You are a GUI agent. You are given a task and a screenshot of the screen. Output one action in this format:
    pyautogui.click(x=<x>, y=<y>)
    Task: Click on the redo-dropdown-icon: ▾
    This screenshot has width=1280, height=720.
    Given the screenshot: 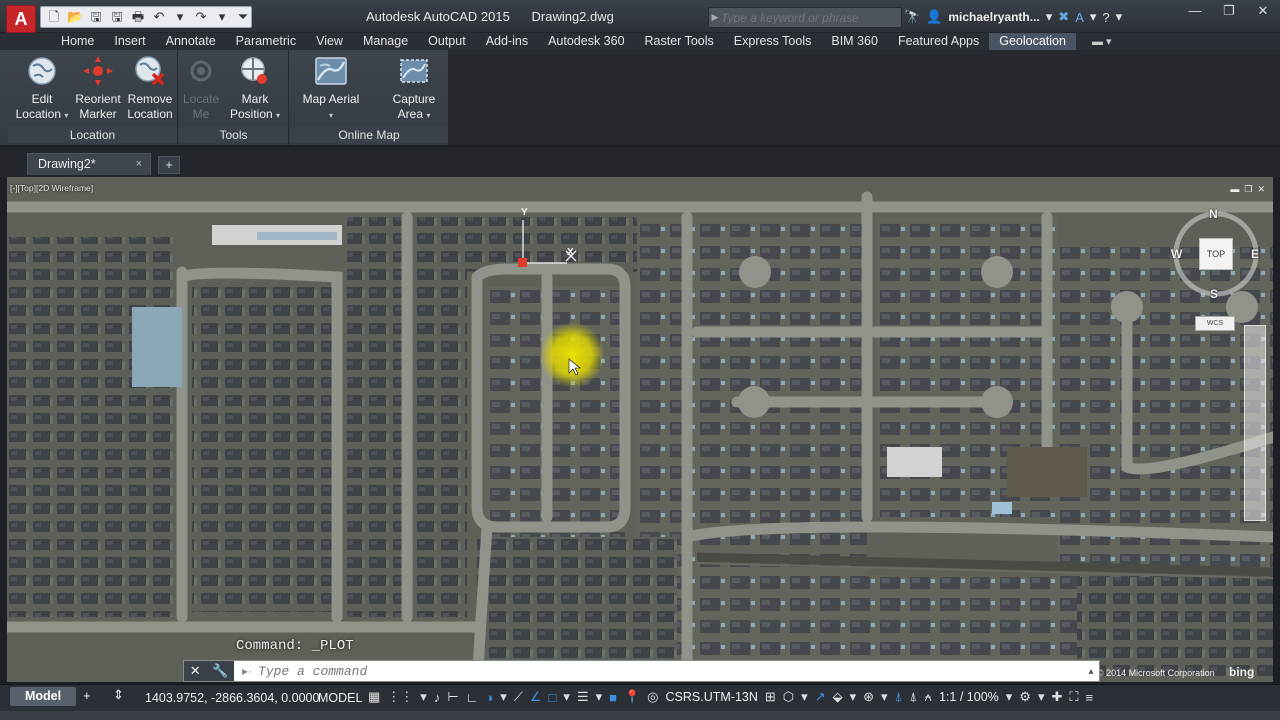 What is the action you would take?
    pyautogui.click(x=222, y=17)
    